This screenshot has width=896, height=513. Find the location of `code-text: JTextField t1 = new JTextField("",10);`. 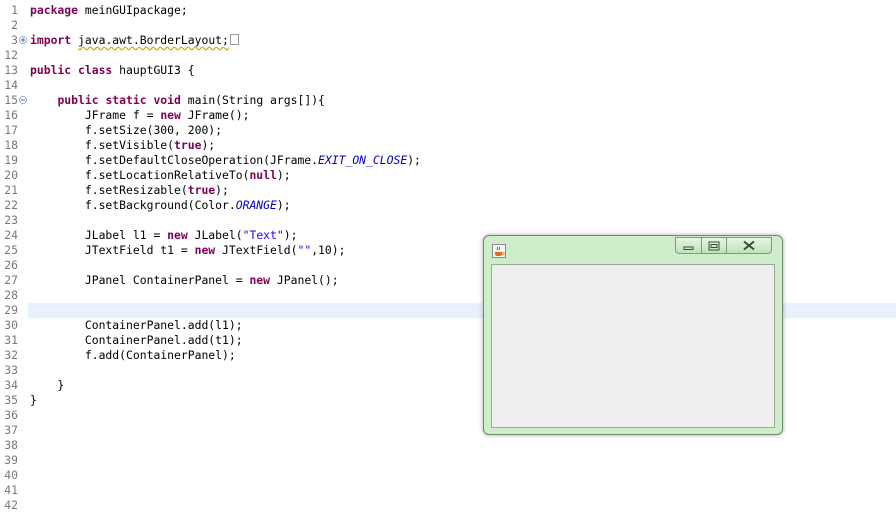

code-text: JTextField t1 = new JTextField("",10); is located at coordinates (188, 250).